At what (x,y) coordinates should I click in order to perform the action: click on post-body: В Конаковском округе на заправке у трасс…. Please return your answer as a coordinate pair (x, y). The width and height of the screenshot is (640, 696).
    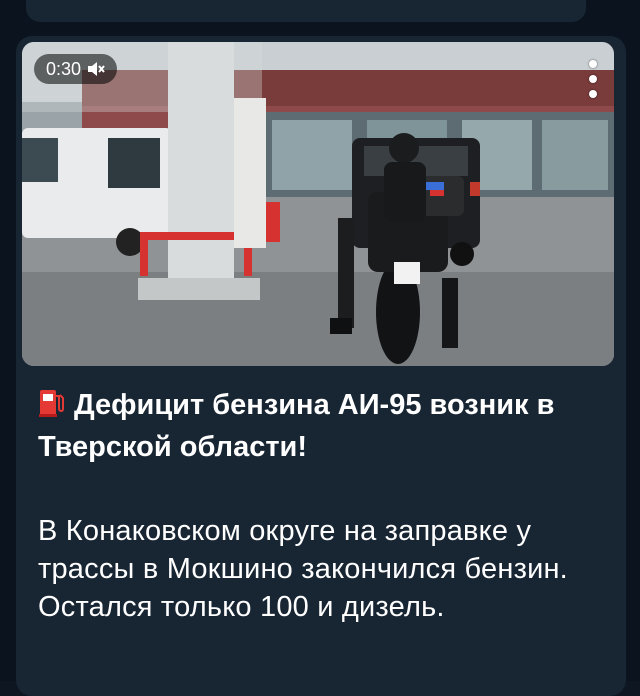
    Looking at the image, I should click on (303, 569).